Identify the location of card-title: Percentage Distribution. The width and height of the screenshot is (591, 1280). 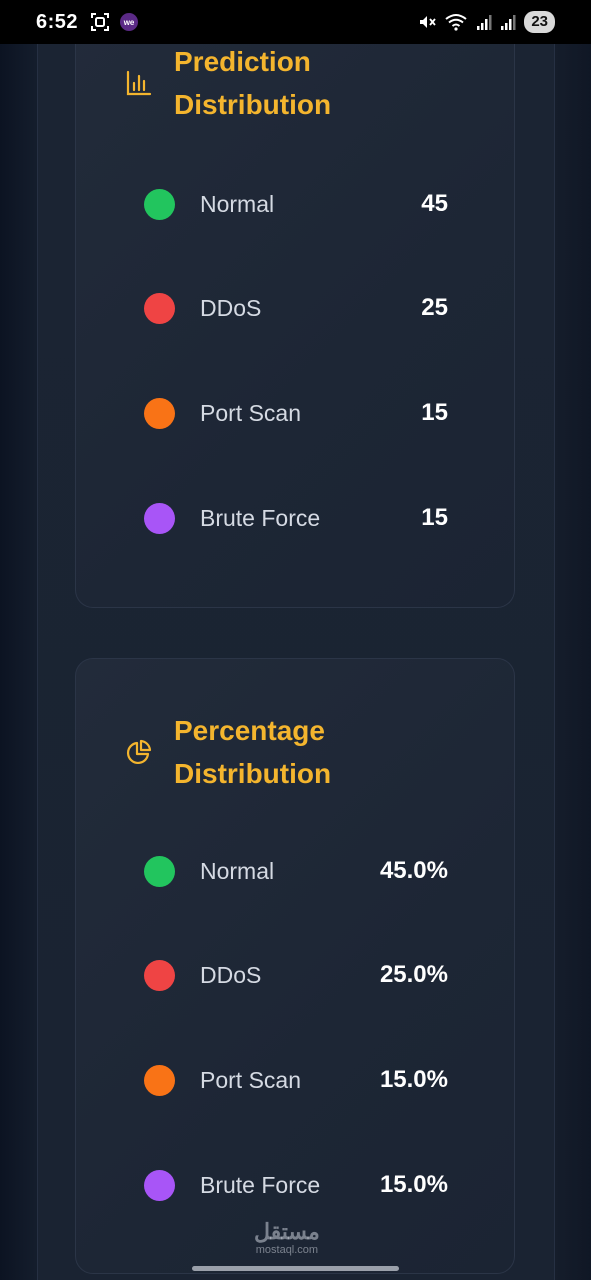
(253, 752).